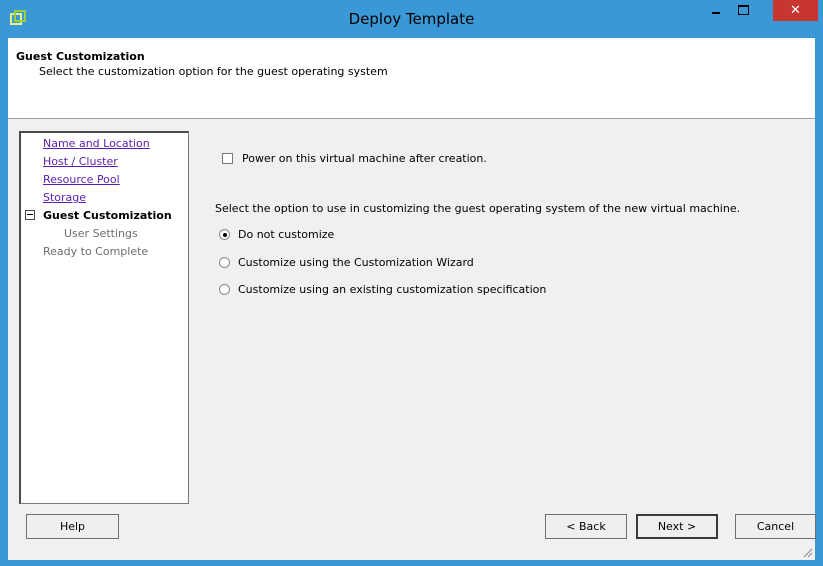 The height and width of the screenshot is (566, 823). What do you see at coordinates (224, 262) in the screenshot?
I see `radio-customization-wizard` at bounding box center [224, 262].